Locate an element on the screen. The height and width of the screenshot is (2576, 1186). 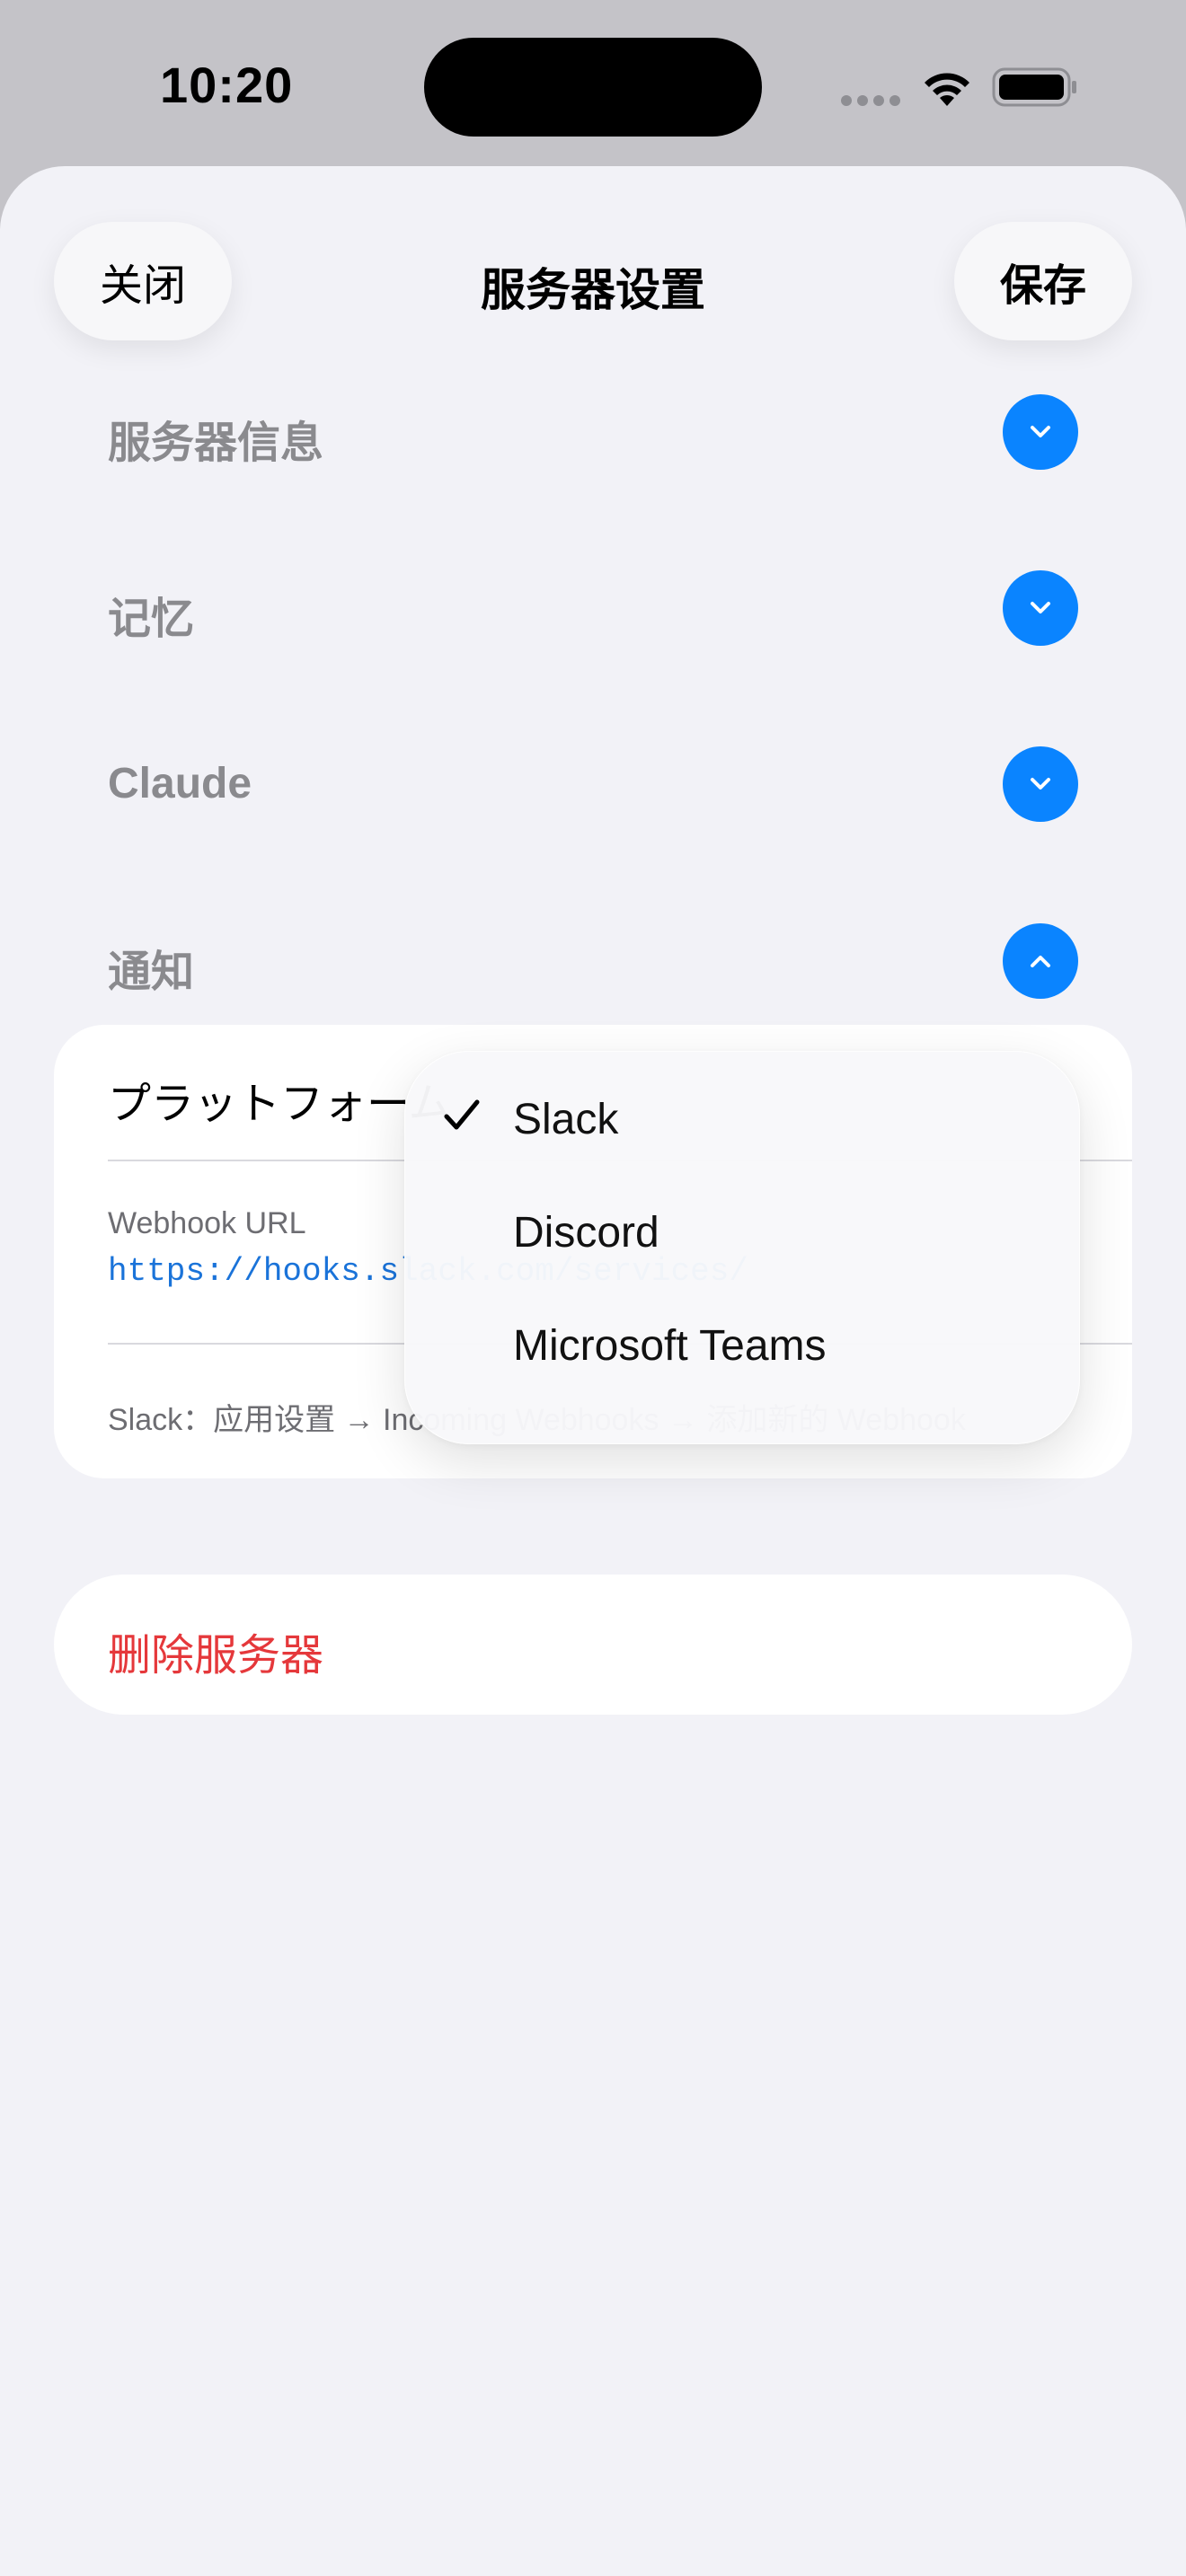
dropdown-option-microsoft-teams: Microsoft Teams is located at coordinates (742, 1356).